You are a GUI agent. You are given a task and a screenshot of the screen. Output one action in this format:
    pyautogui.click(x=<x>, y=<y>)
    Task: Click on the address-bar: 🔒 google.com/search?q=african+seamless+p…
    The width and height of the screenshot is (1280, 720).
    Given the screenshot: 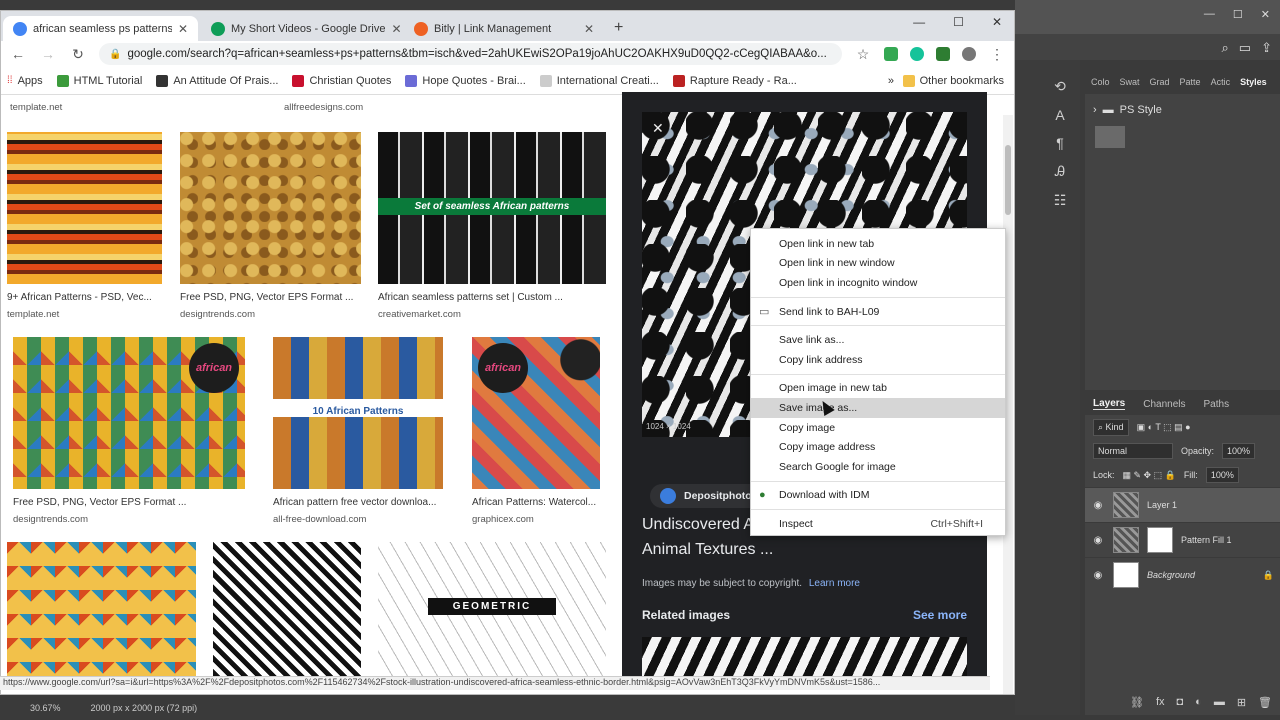 What is the action you would take?
    pyautogui.click(x=470, y=54)
    